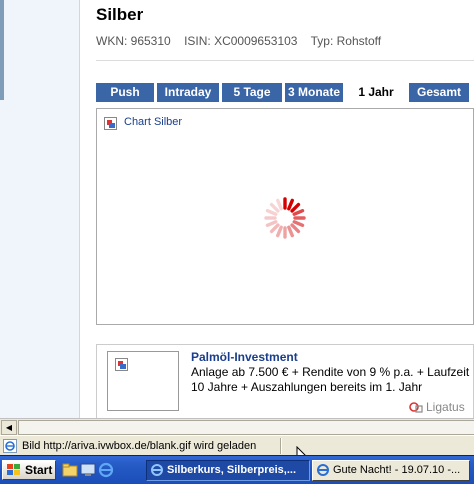  Describe the element at coordinates (416, 407) in the screenshot. I see `ligatus-logo-icon` at that location.